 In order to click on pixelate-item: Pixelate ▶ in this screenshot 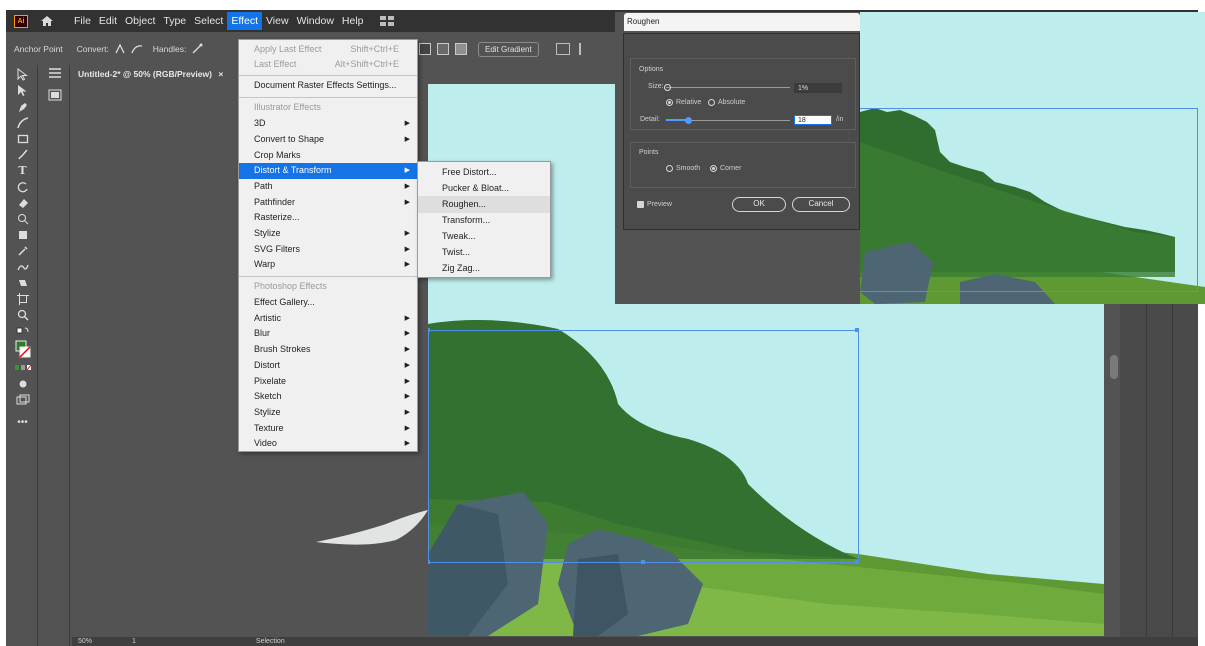, I will do `click(328, 382)`.